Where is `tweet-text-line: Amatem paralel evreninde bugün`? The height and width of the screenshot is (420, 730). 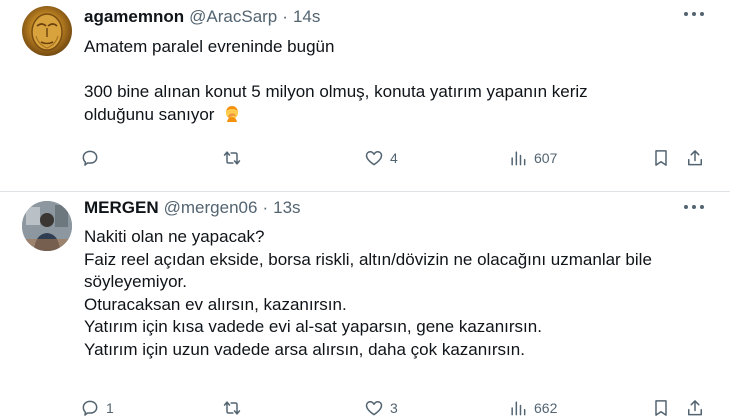
tweet-text-line: Amatem paralel evreninde bugün is located at coordinates (209, 46).